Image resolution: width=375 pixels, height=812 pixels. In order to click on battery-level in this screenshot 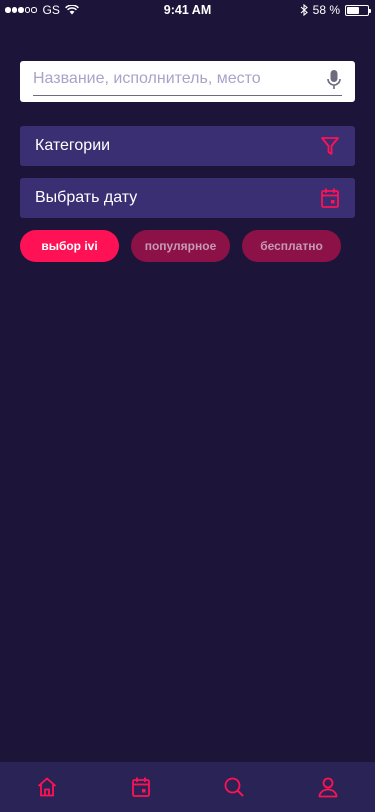, I will do `click(353, 10)`.